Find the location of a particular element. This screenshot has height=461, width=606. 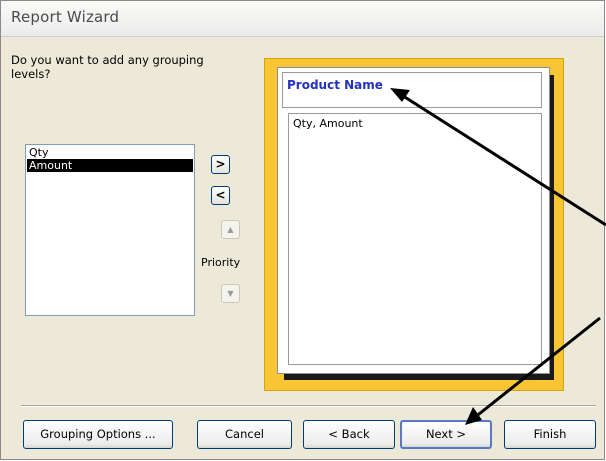

priority-label: Priority is located at coordinates (221, 262).